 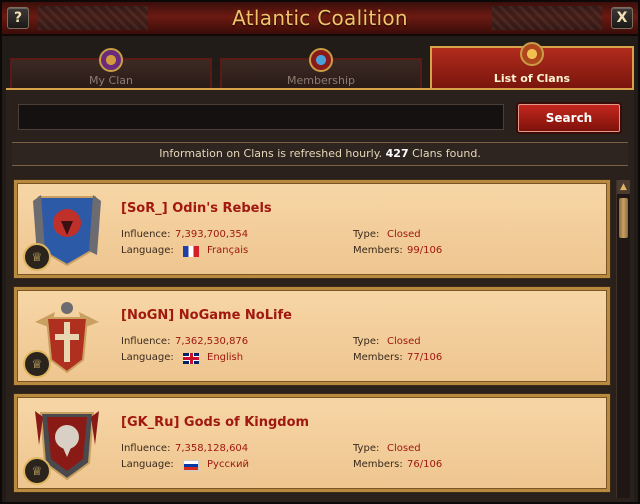 I want to click on tab-membership: Membership, so click(x=321, y=68).